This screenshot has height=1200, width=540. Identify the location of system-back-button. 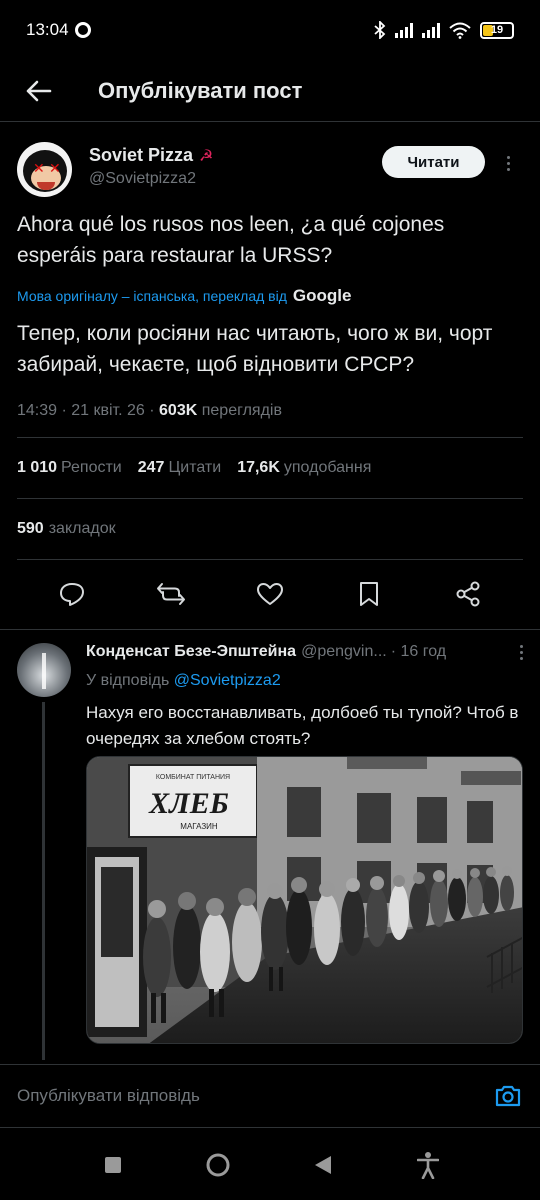
(323, 1165).